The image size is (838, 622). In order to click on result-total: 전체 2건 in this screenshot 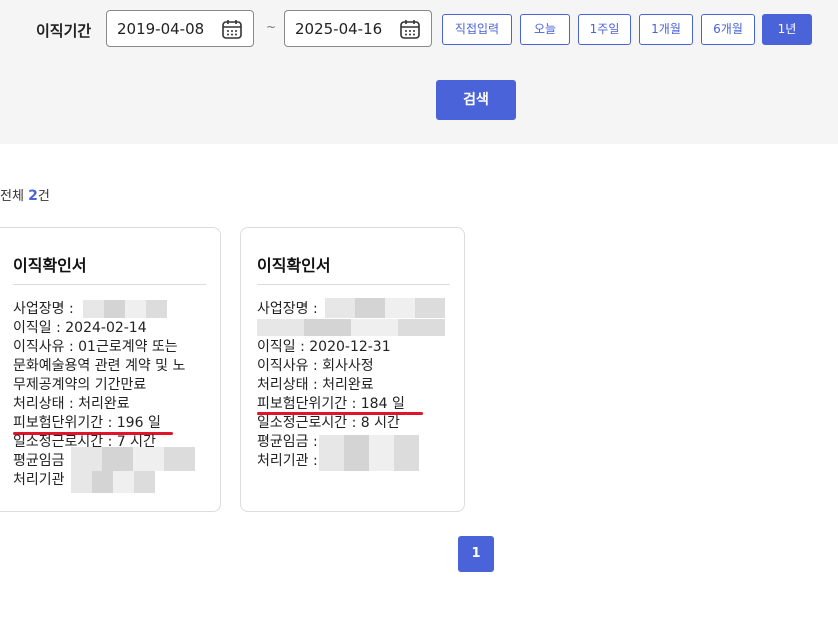, I will do `click(25, 194)`.